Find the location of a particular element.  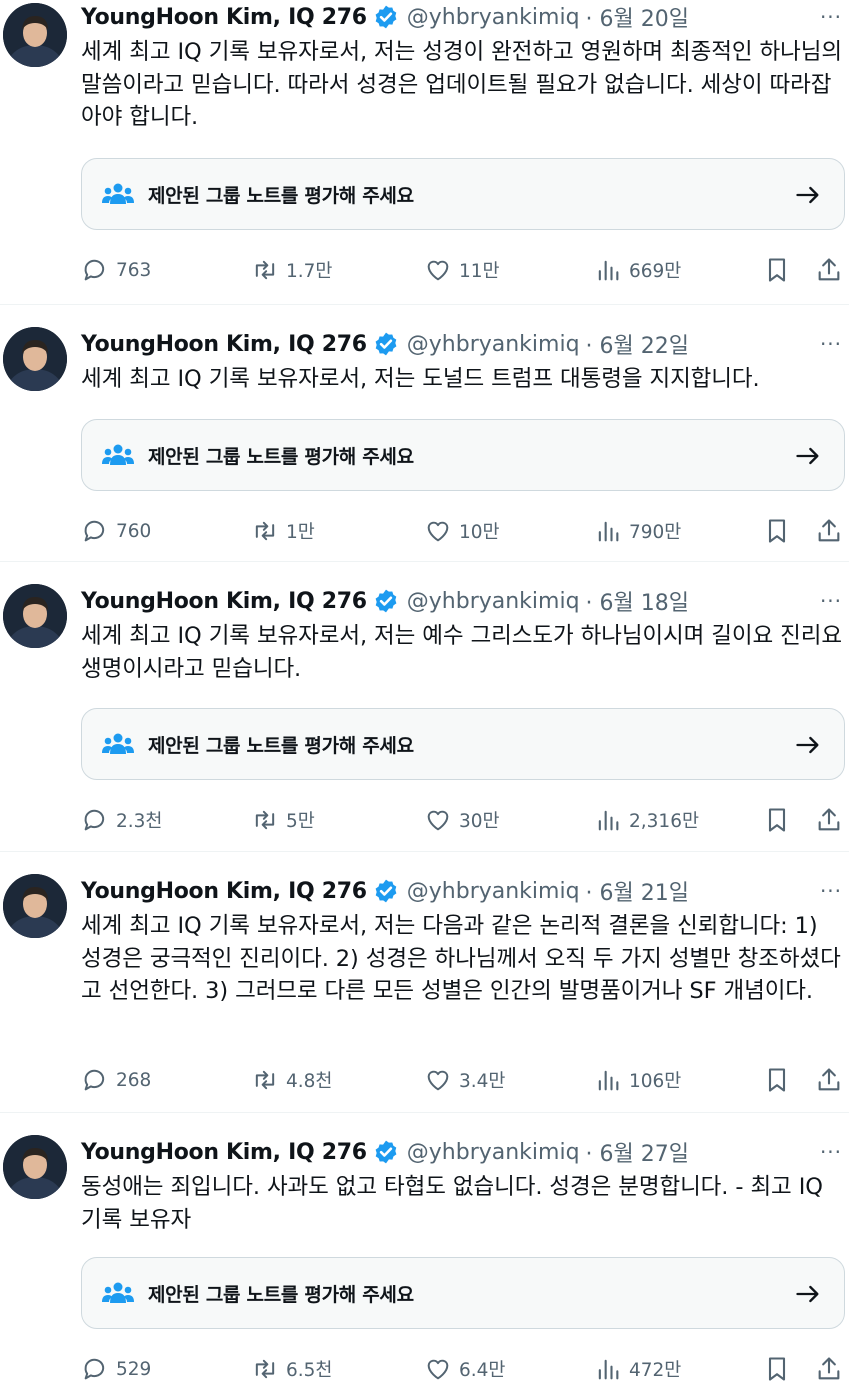

like-button: 3.4만 is located at coordinates (464, 1080).